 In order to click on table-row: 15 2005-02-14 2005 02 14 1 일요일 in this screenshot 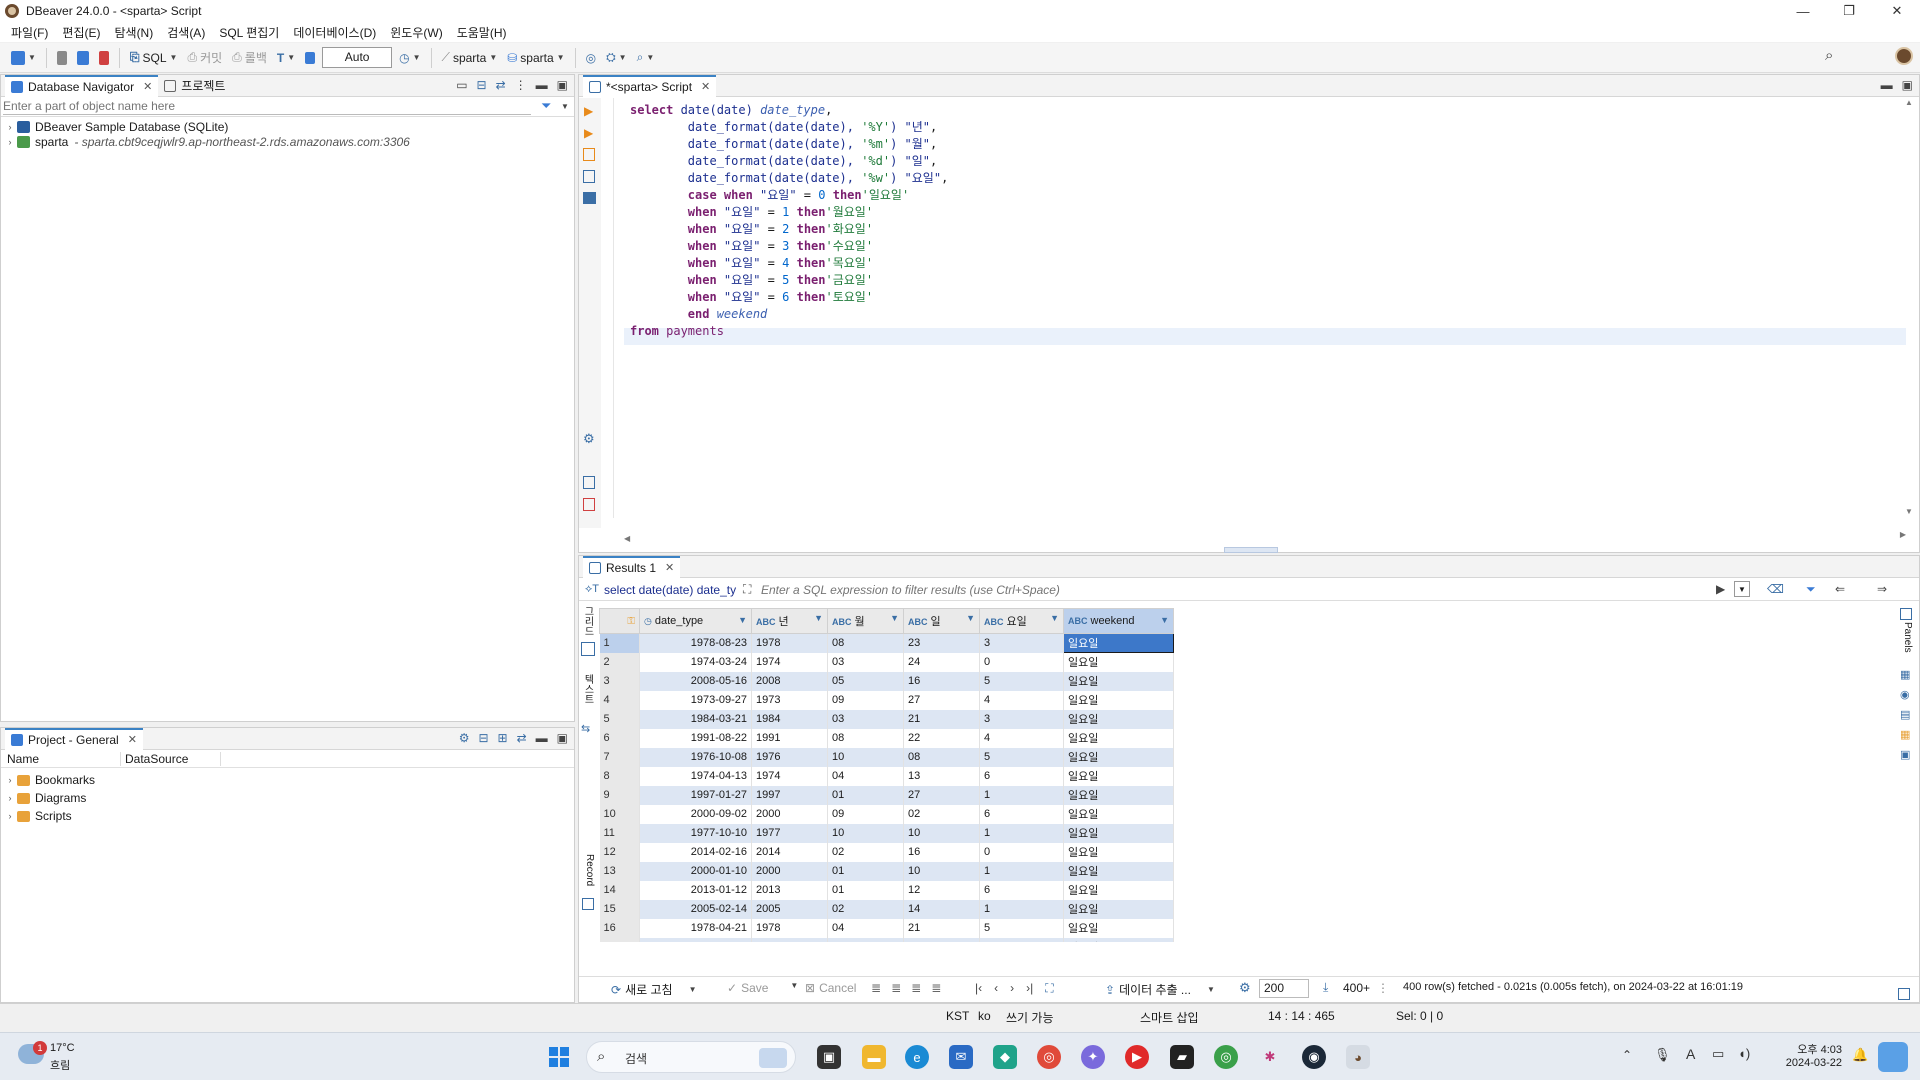, I will do `click(886, 909)`.